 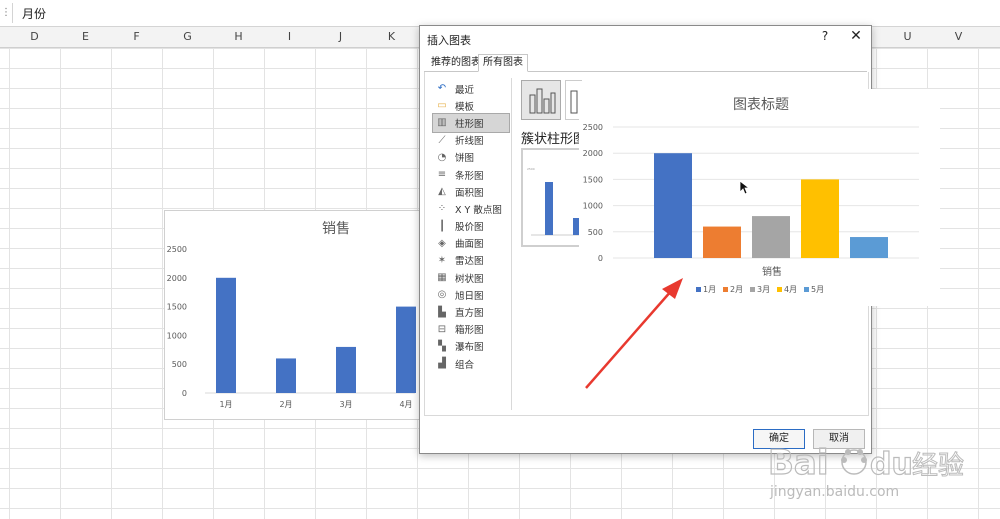 I want to click on chart-type-surface-chart: ◈ 曲面图, so click(x=471, y=243).